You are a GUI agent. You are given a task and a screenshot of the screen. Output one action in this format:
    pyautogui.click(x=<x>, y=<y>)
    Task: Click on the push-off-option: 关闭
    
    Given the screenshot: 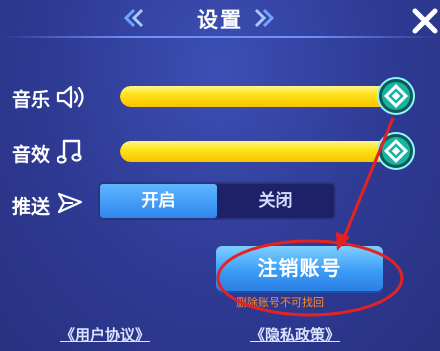 What is the action you would take?
    pyautogui.click(x=275, y=201)
    